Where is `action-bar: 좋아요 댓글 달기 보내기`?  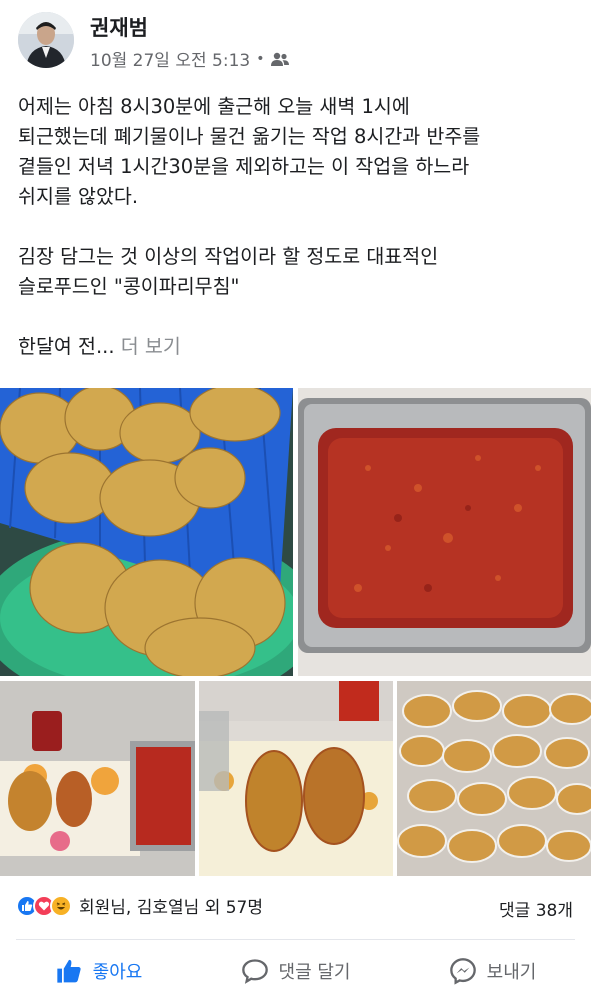
action-bar: 좋아요 댓글 달기 보내기 is located at coordinates (295, 970).